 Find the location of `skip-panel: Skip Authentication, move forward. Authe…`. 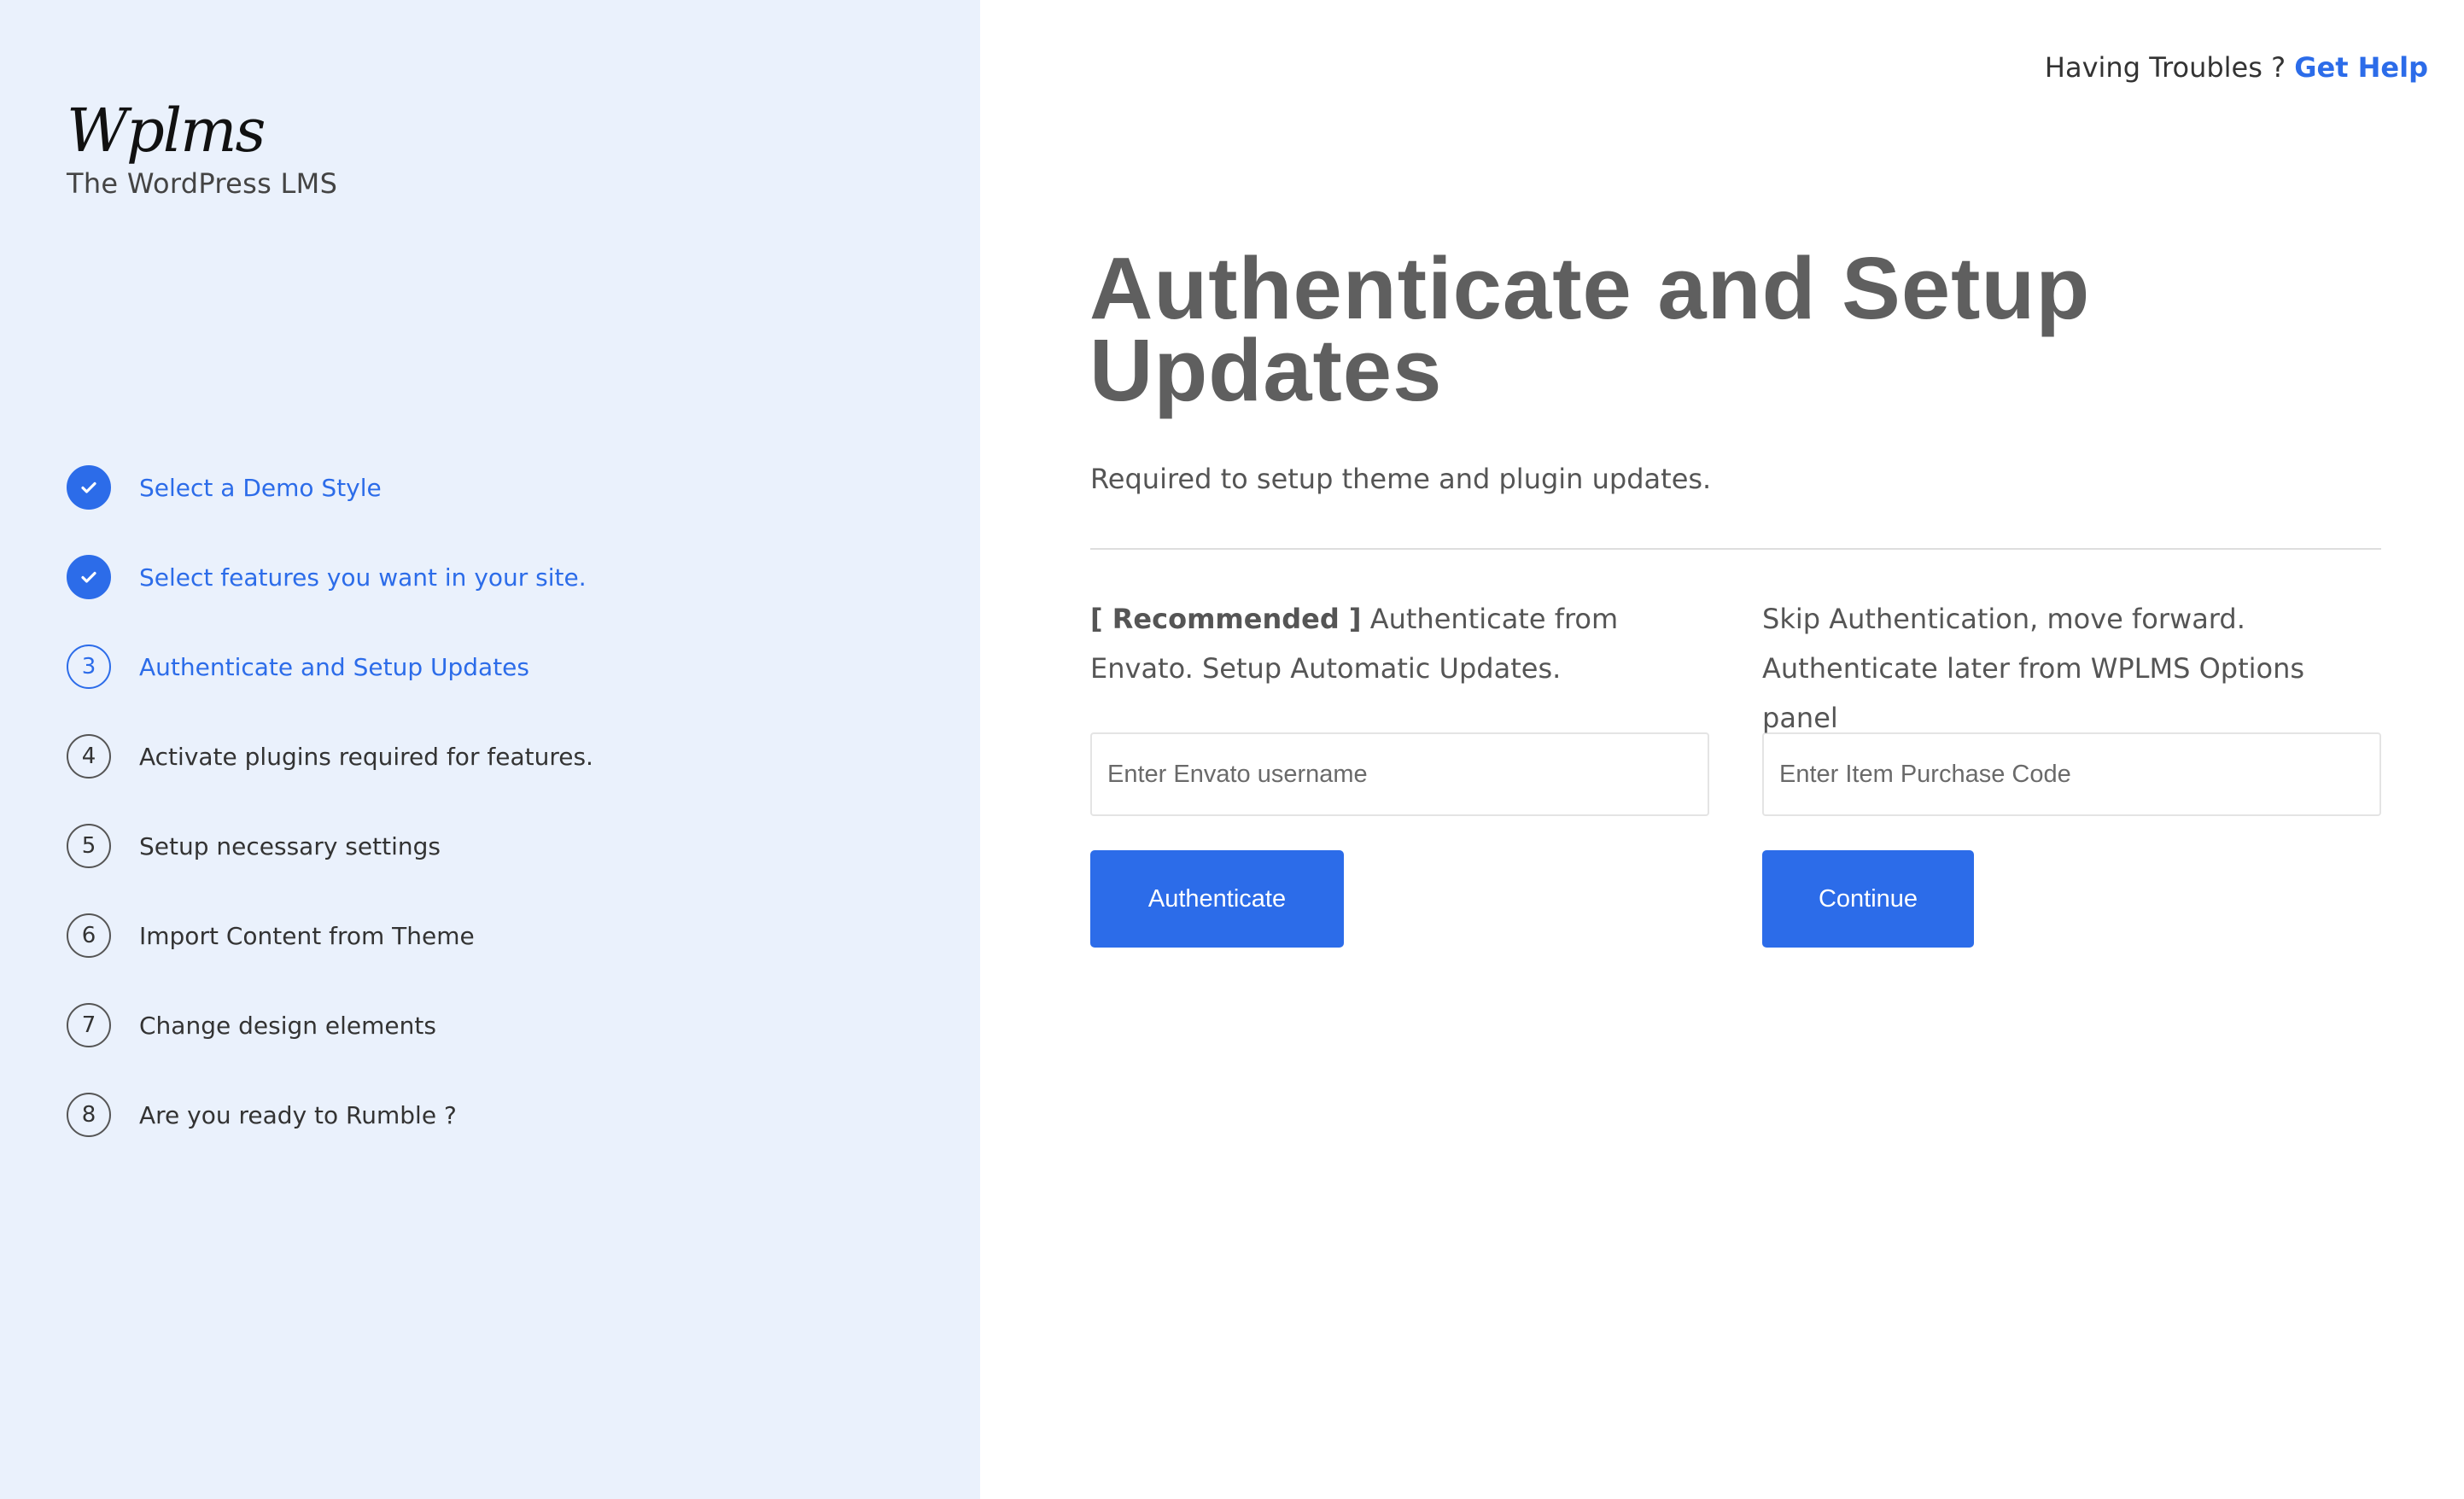

skip-panel: Skip Authentication, move forward. Authe… is located at coordinates (2071, 771).